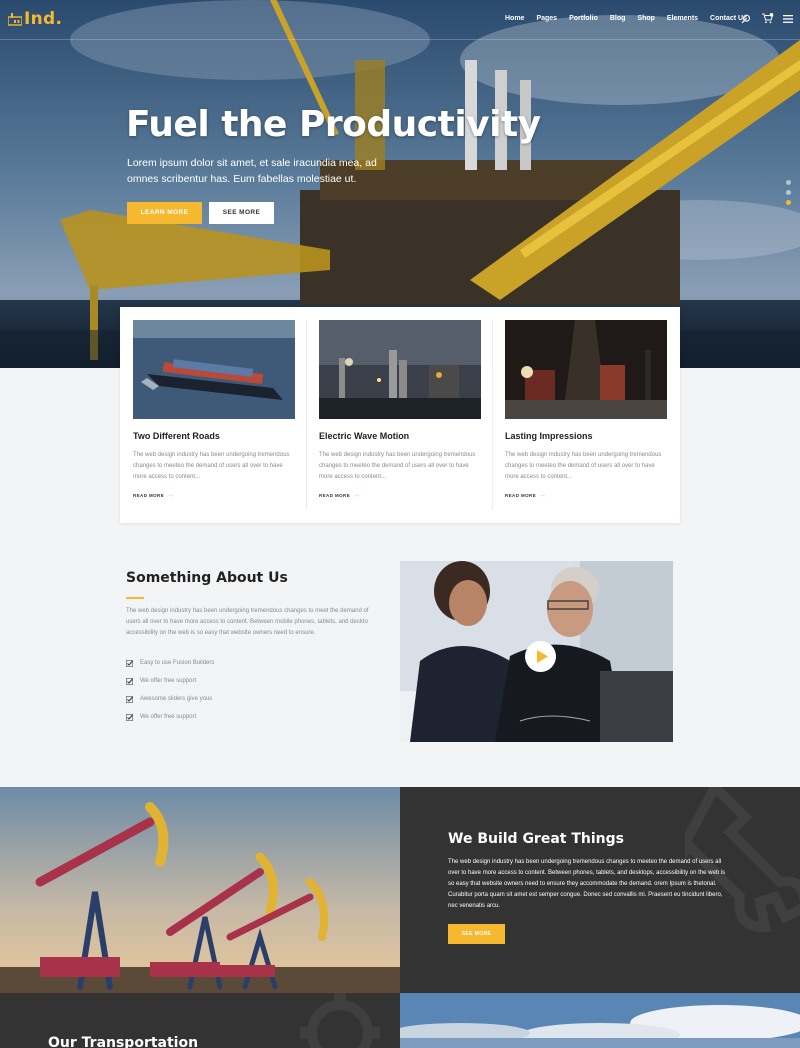 The image size is (800, 1048). Describe the element at coordinates (400, 369) in the screenshot. I see `refinery-night-image` at that location.